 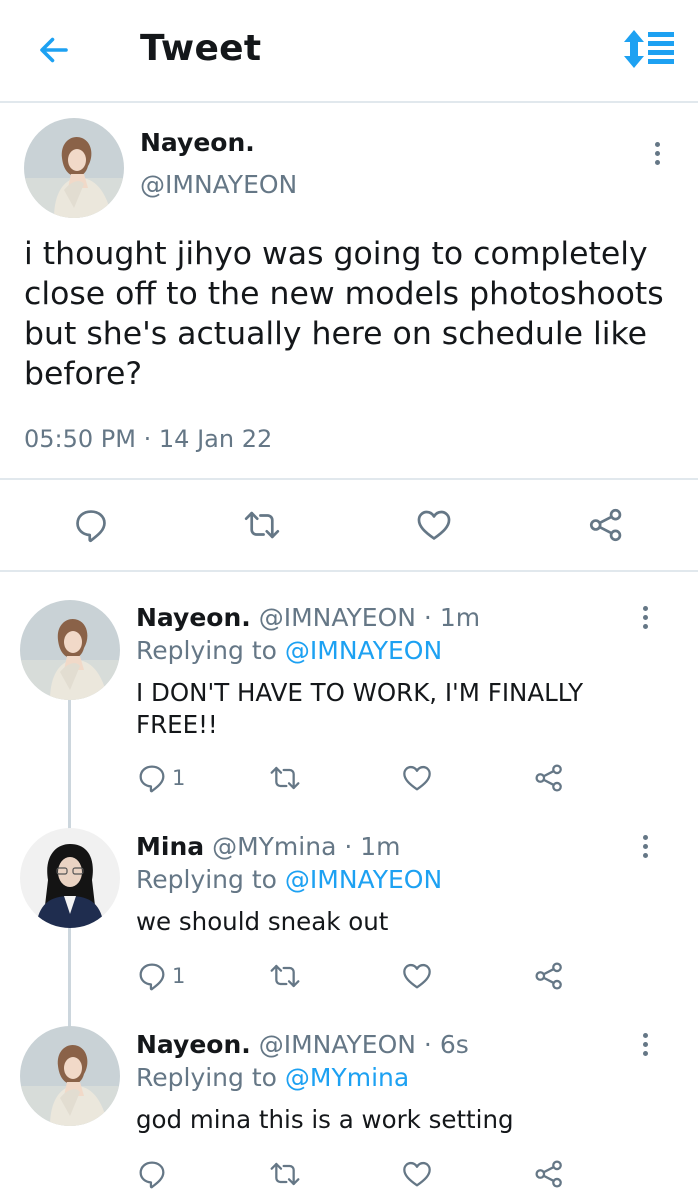 I want to click on reply-text: we should sneak out, so click(x=262, y=921).